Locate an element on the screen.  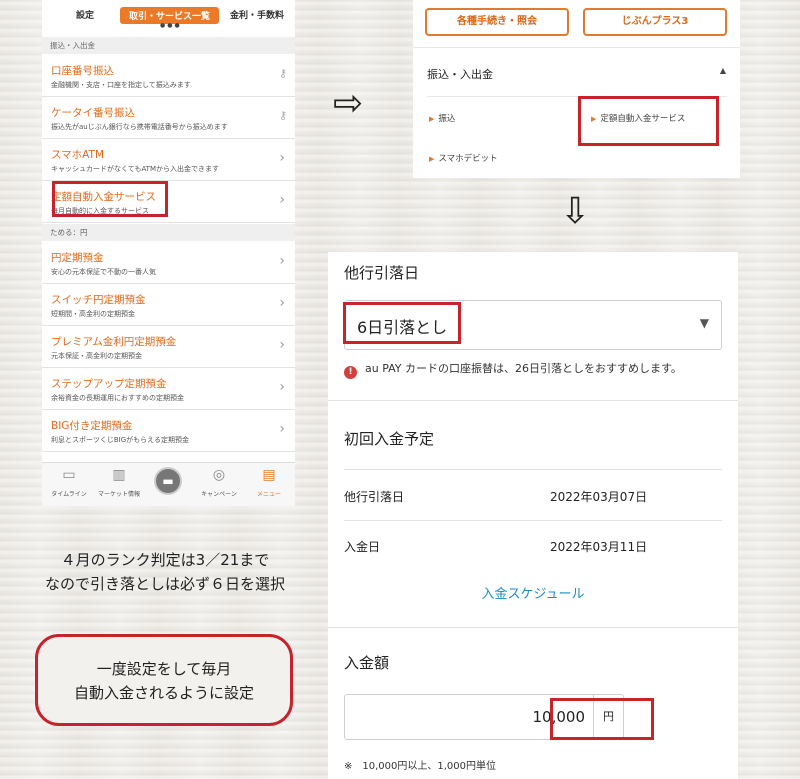
link-label: 振込 is located at coordinates (447, 119).